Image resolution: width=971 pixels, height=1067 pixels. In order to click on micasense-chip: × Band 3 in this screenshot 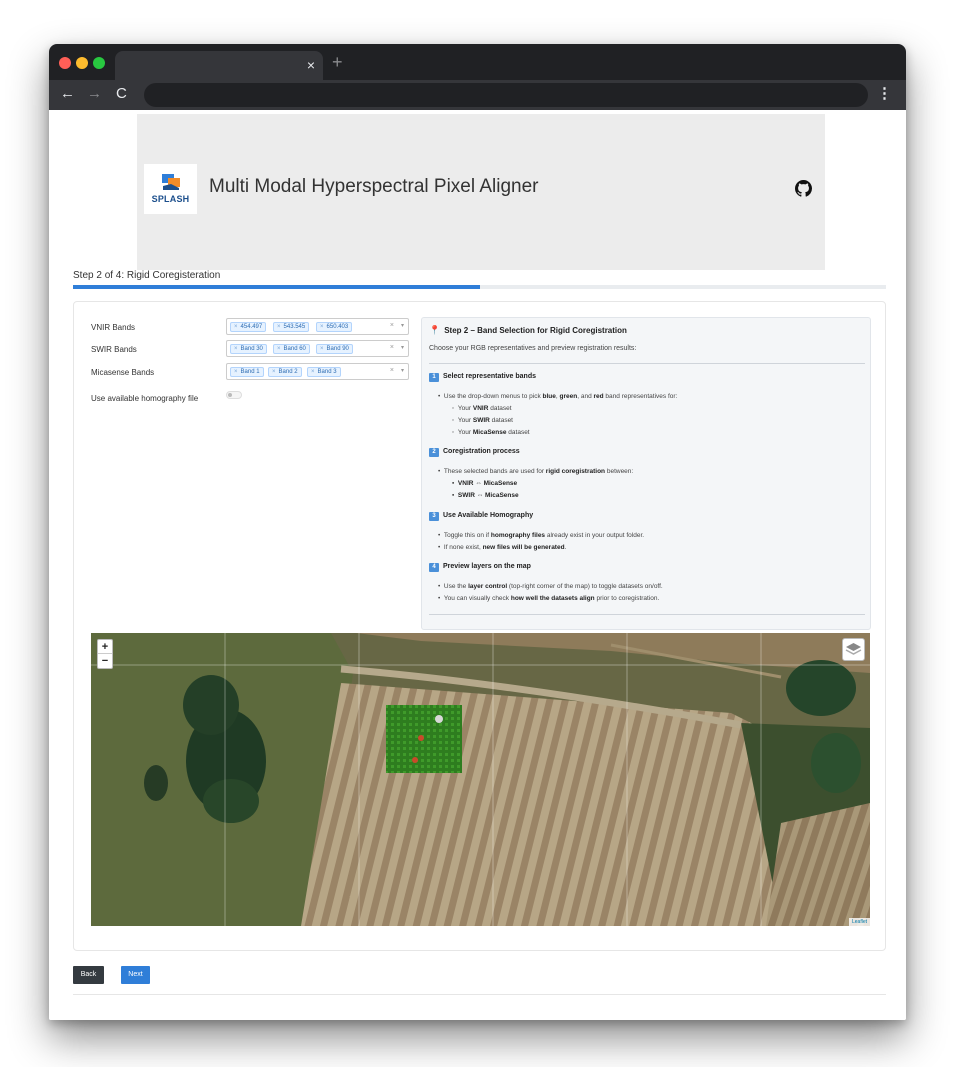, I will do `click(324, 372)`.